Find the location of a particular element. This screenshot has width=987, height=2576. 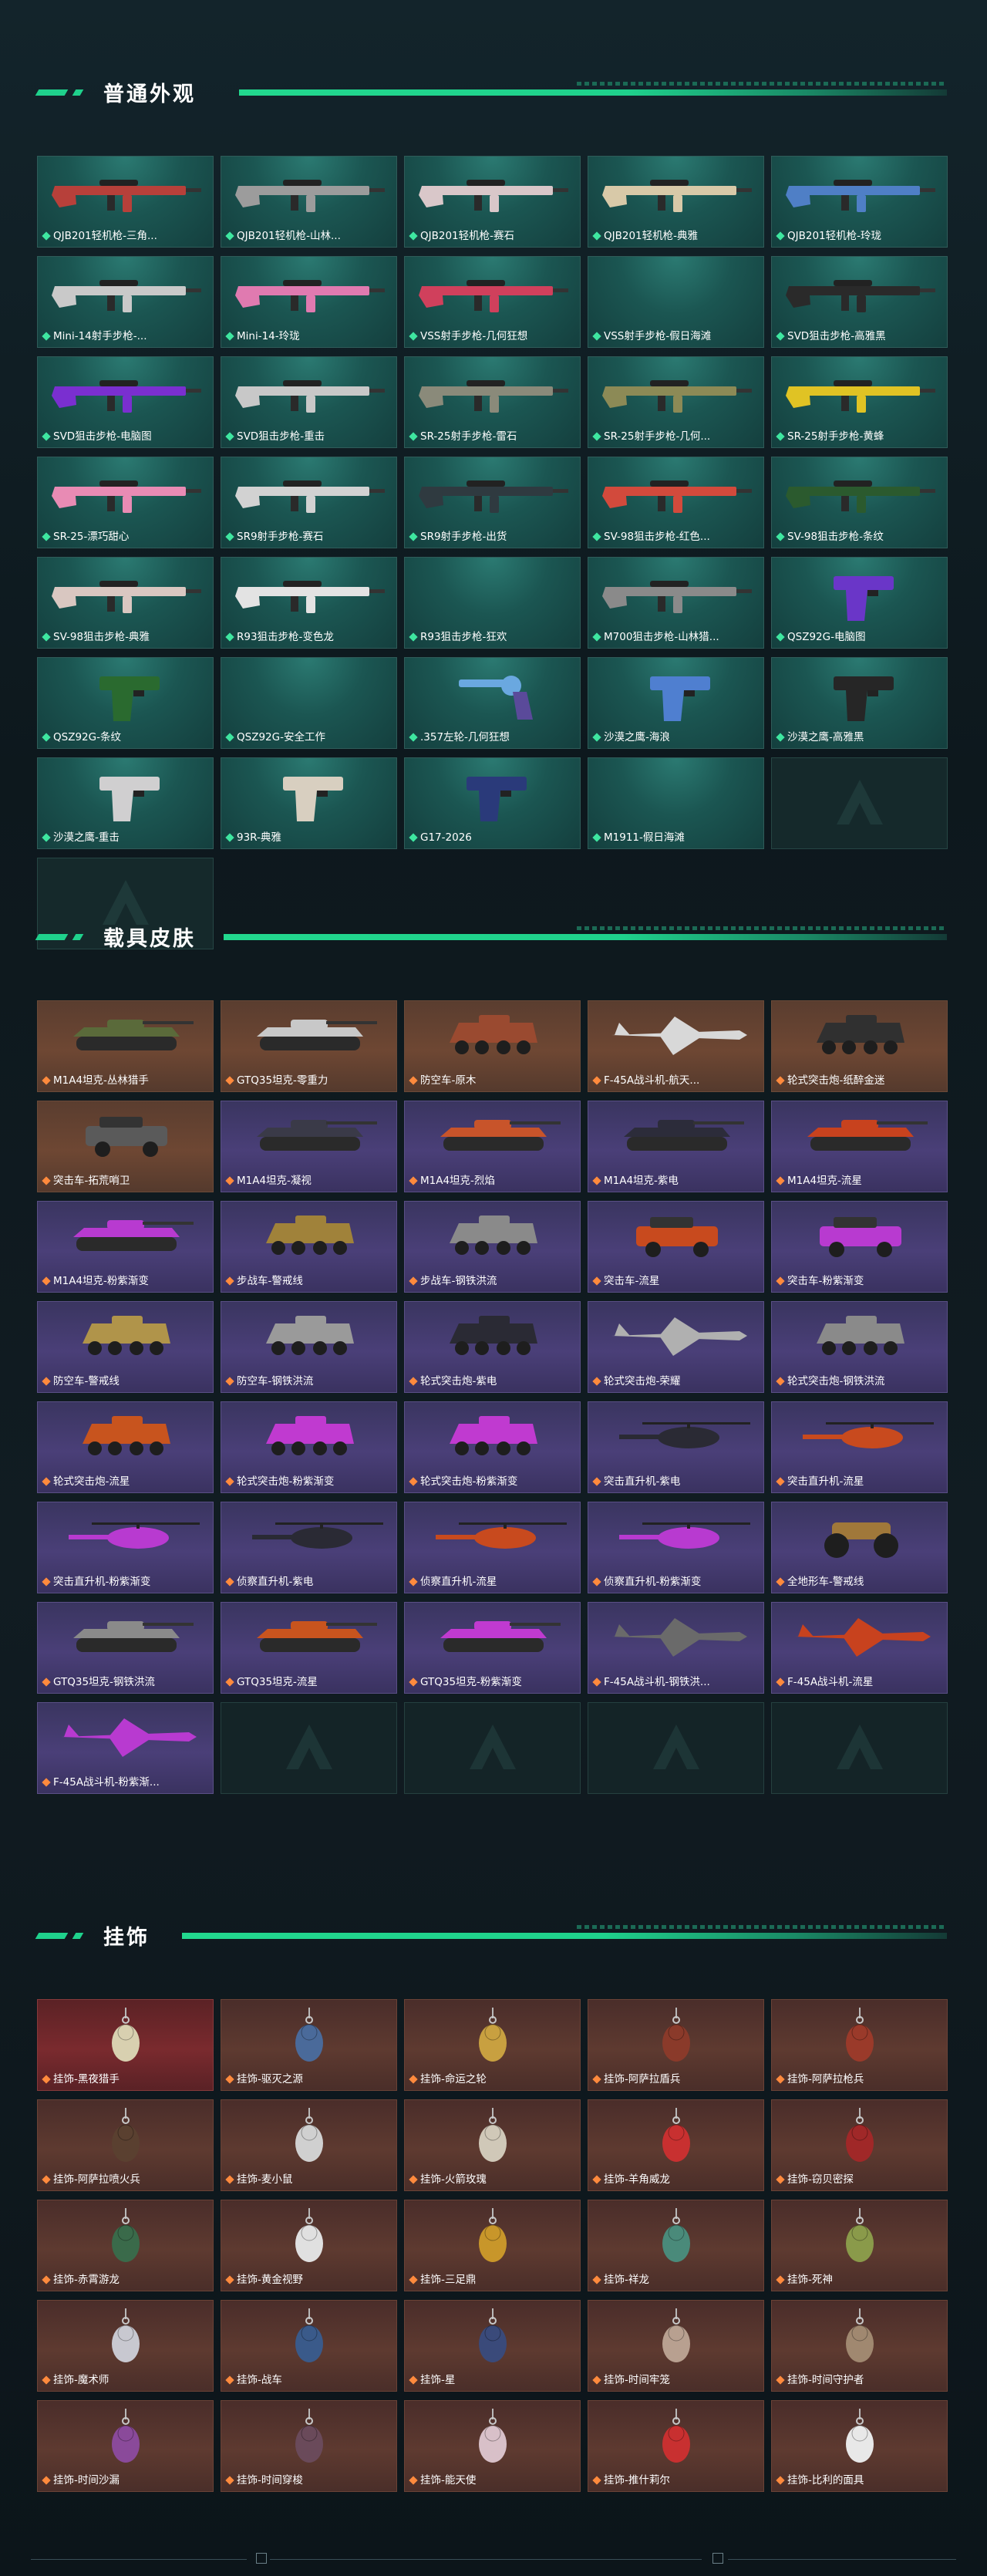

skin-card: 突击直升机-紫电 is located at coordinates (676, 1447).